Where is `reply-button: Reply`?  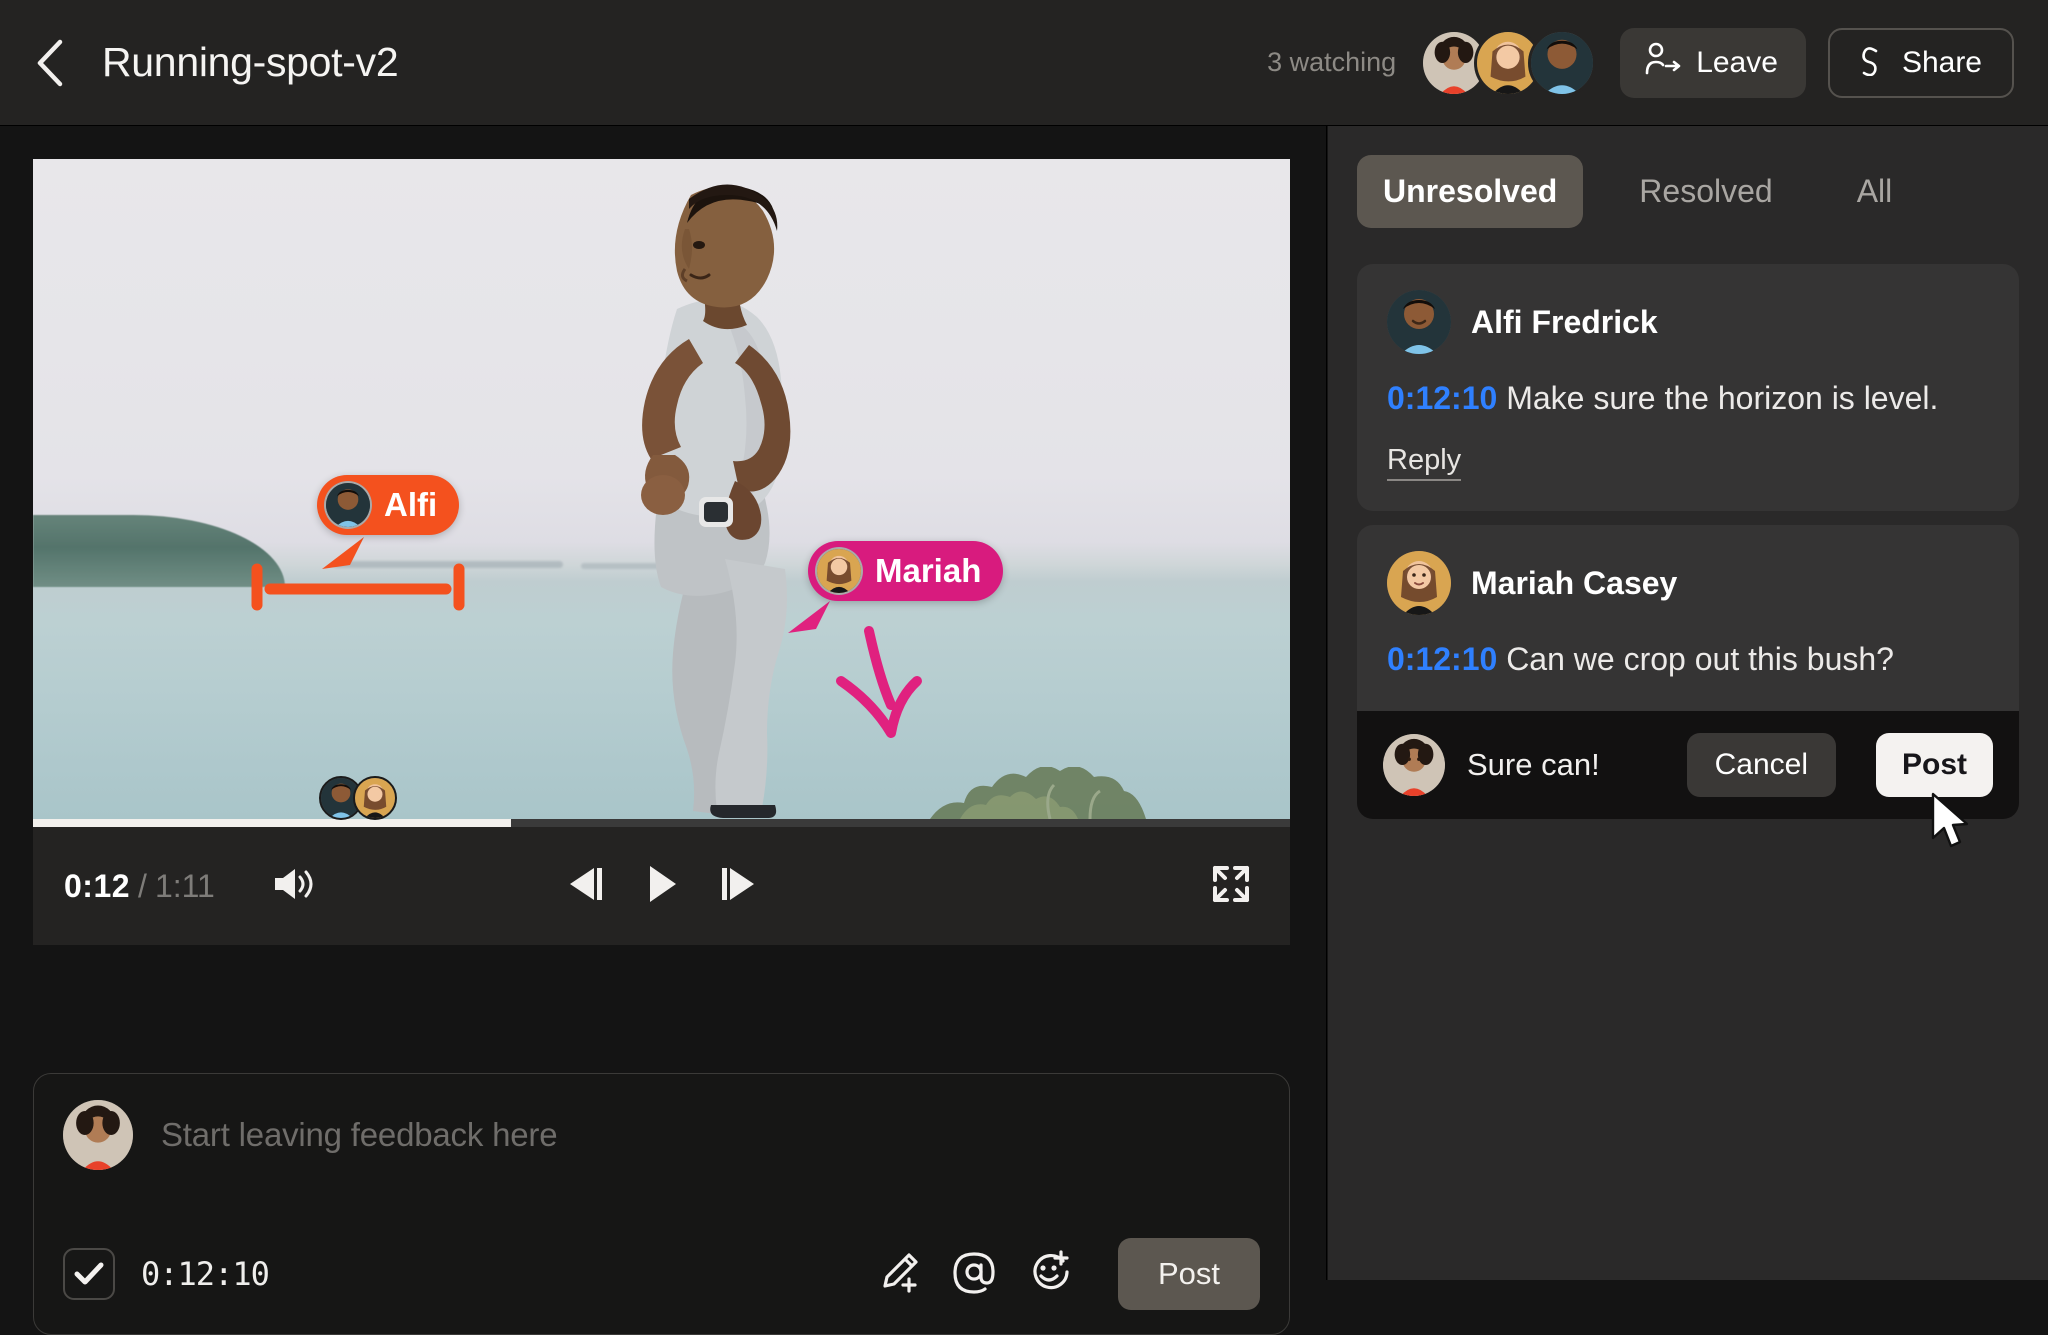 reply-button: Reply is located at coordinates (1424, 463).